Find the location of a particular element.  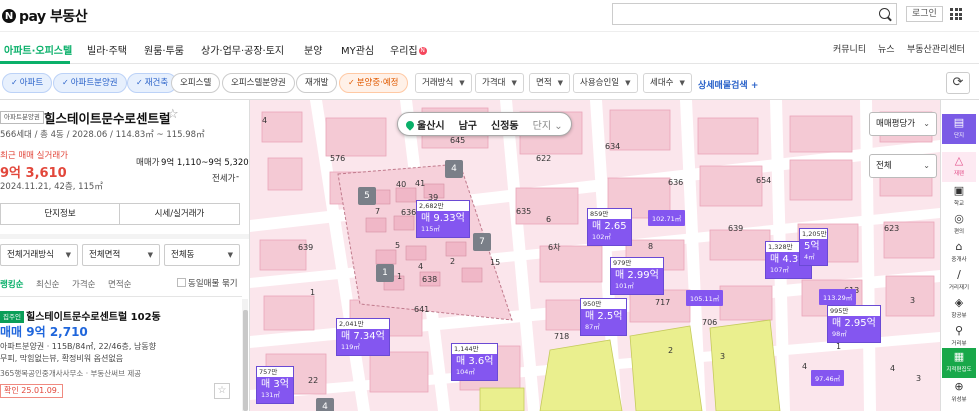

cluster-marker: 7 is located at coordinates (482, 242).